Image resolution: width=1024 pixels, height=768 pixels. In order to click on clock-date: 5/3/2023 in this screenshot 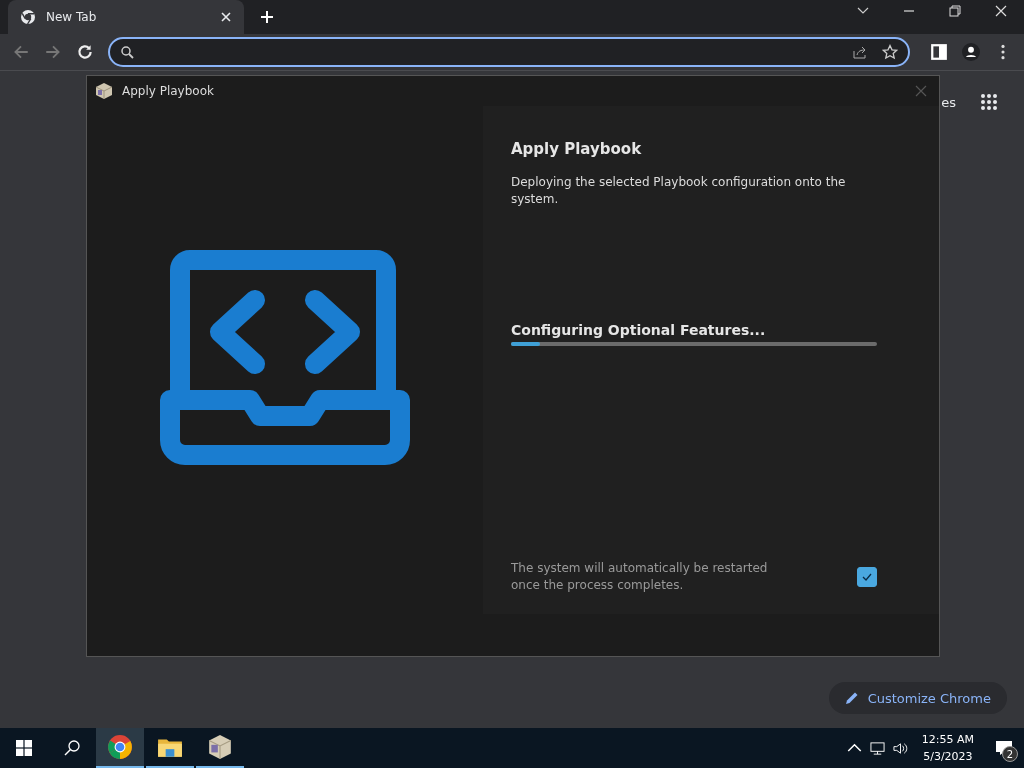, I will do `click(948, 757)`.